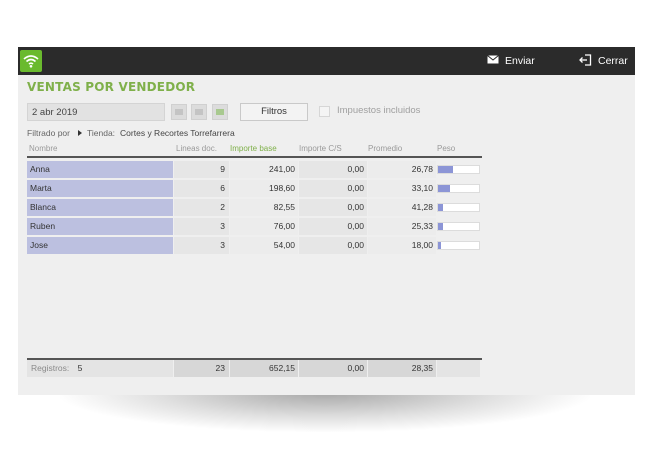 This screenshot has height=456, width=650. I want to click on cell-promedio: 26,78, so click(402, 169).